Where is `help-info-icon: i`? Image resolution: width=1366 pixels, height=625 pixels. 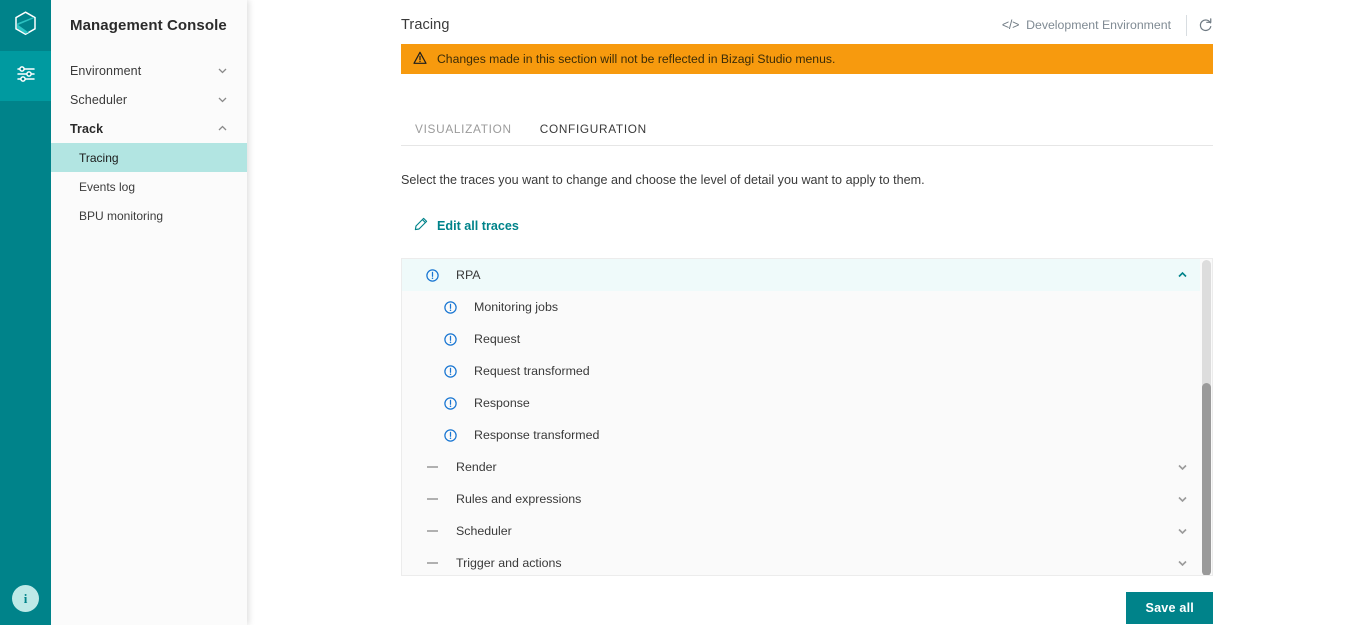 help-info-icon: i is located at coordinates (25, 598).